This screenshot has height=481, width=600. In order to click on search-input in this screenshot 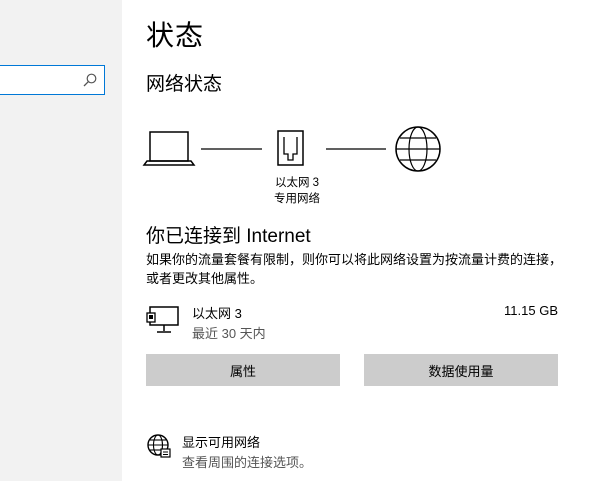, I will do `click(52, 80)`.